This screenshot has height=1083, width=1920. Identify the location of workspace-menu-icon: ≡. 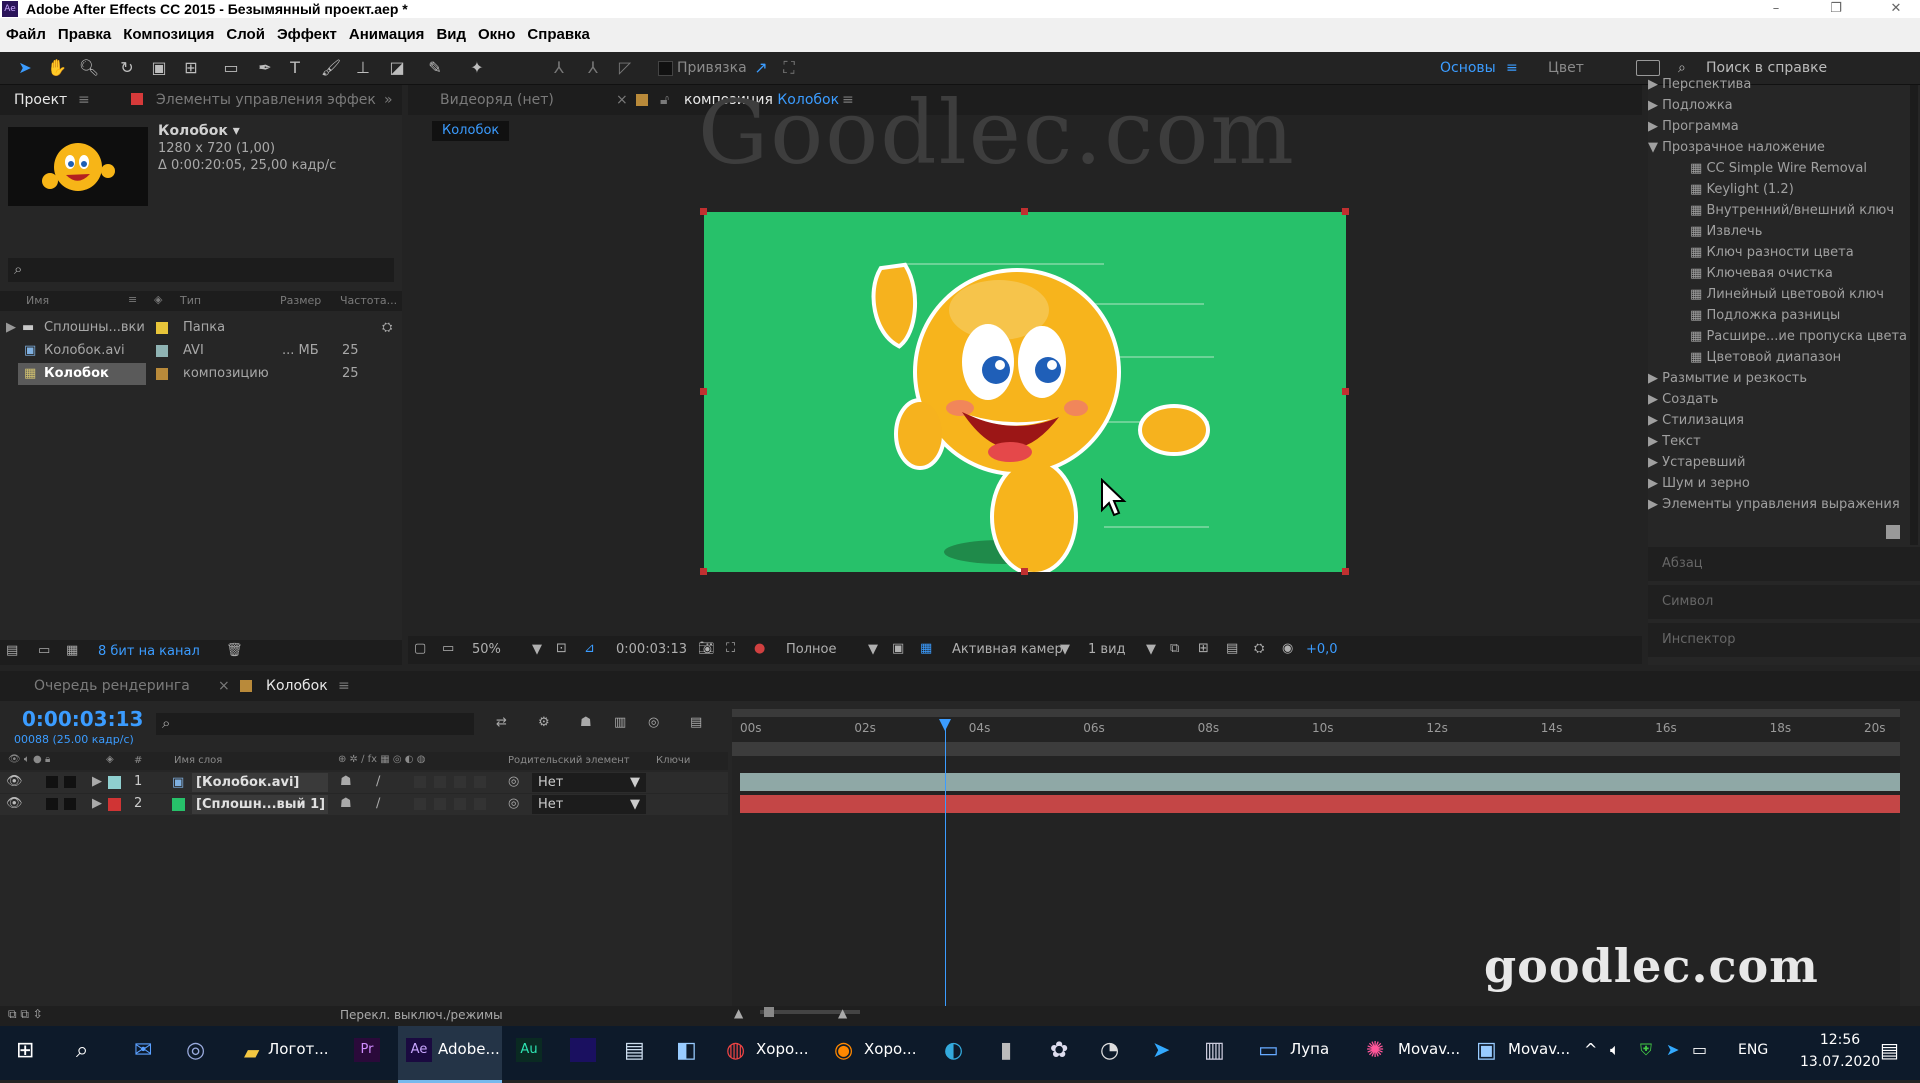
(1512, 68).